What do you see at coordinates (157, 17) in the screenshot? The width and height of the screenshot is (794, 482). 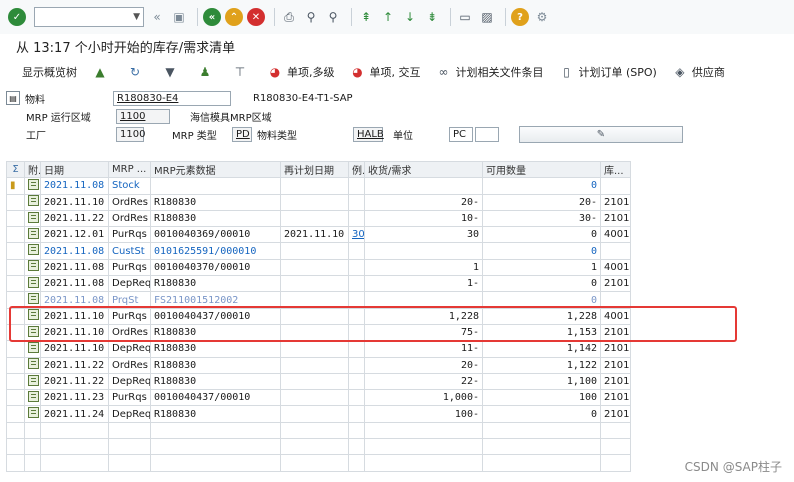 I see `back-history-icon: «` at bounding box center [157, 17].